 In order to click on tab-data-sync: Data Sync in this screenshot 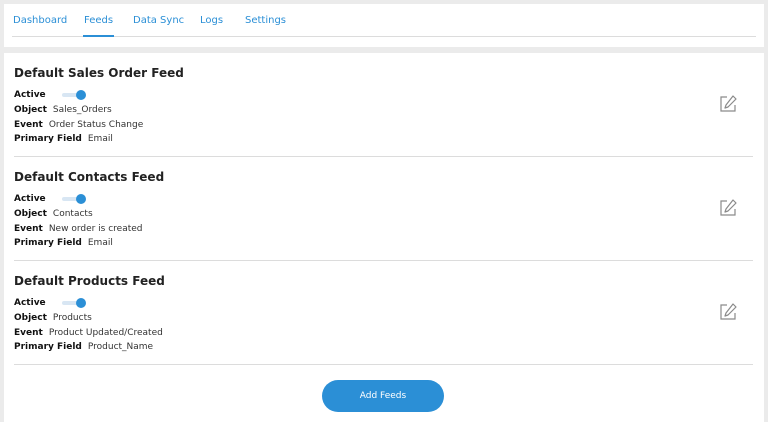, I will do `click(158, 20)`.